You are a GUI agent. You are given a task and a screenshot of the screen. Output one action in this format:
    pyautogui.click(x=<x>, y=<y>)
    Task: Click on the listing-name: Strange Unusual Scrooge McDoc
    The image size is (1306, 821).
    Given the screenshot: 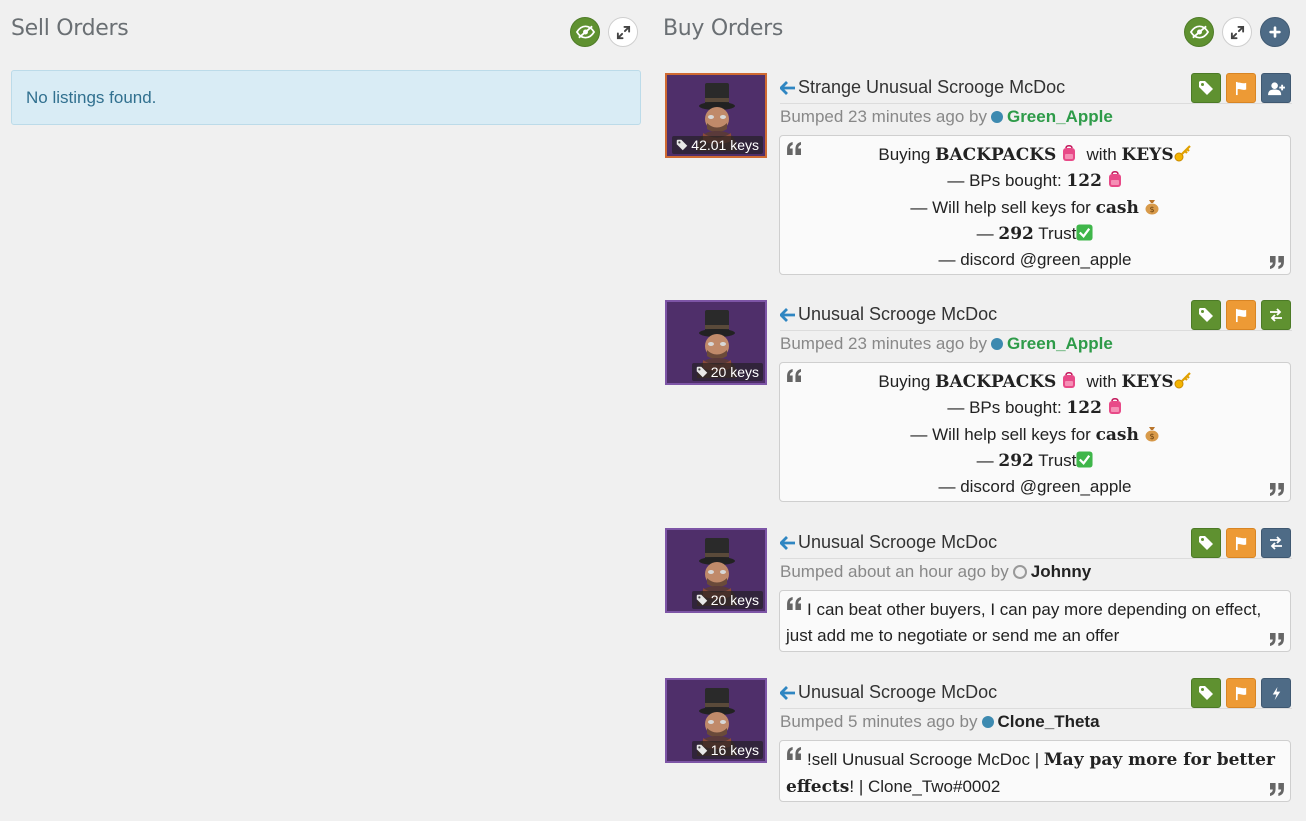 What is the action you would take?
    pyautogui.click(x=932, y=87)
    